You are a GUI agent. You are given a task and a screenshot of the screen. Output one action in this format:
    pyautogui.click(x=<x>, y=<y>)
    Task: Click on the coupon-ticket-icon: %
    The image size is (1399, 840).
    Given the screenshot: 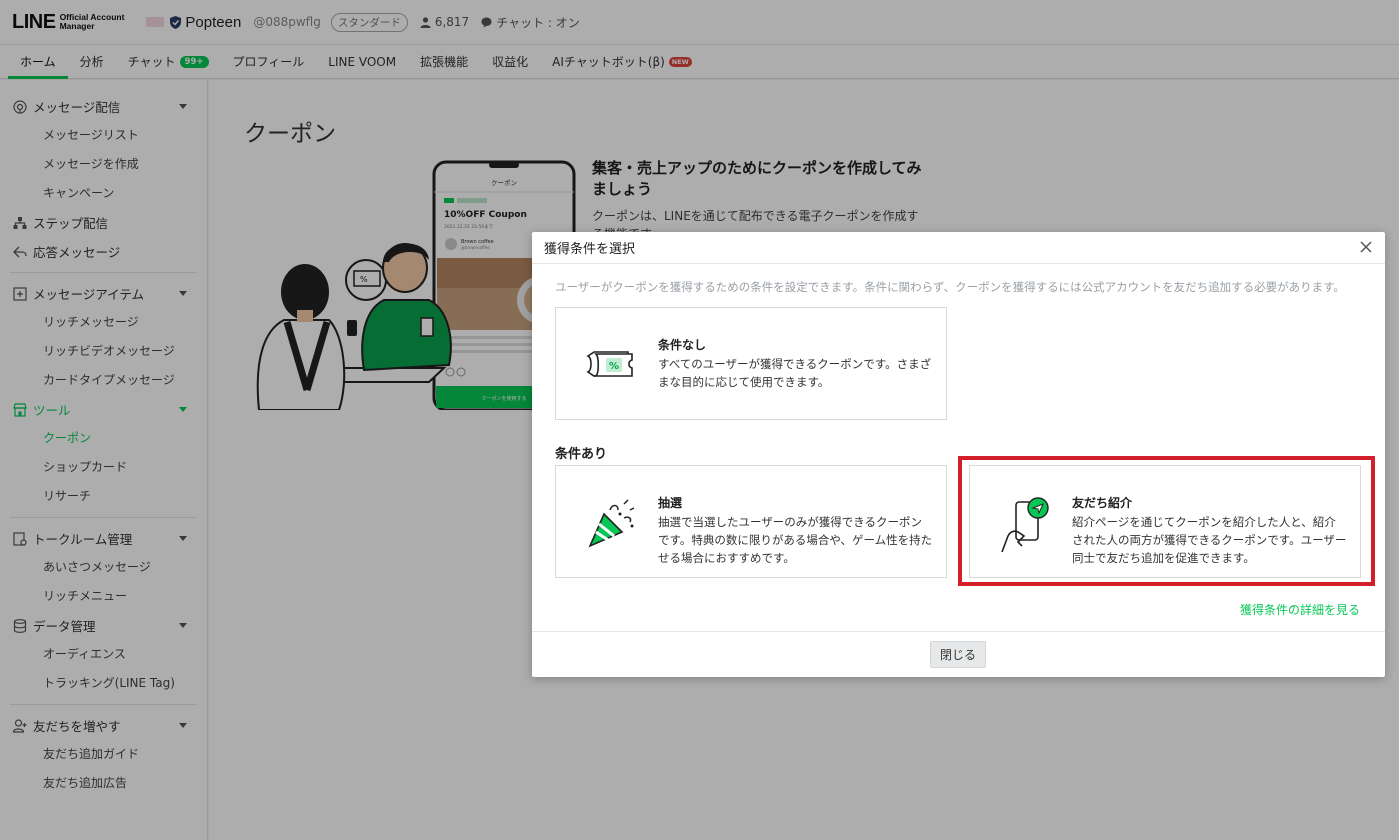 What is the action you would take?
    pyautogui.click(x=609, y=364)
    